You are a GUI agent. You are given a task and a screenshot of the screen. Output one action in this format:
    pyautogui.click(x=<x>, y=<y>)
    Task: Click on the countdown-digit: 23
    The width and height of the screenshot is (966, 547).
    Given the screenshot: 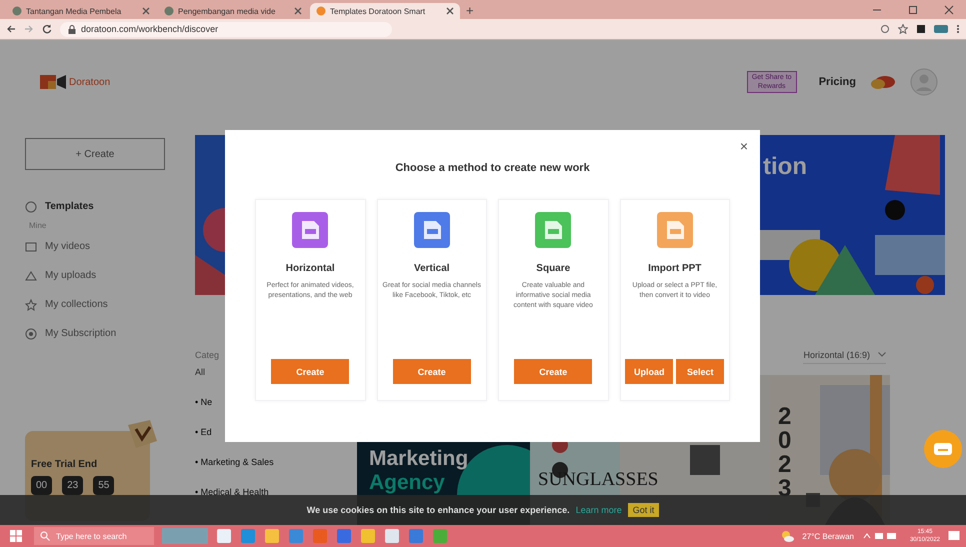 What is the action you would take?
    pyautogui.click(x=73, y=485)
    